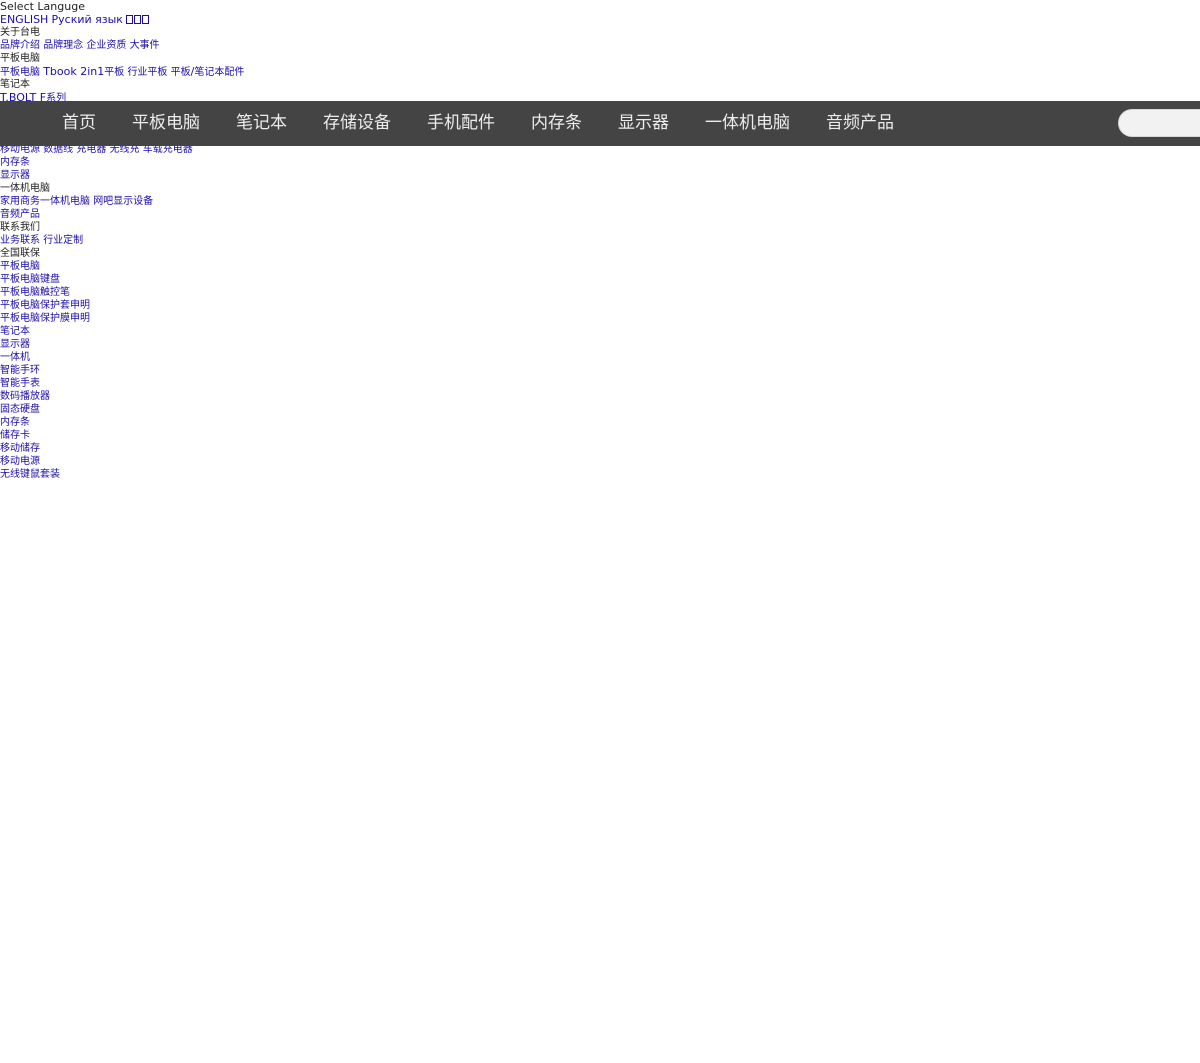 The width and height of the screenshot is (1200, 1063). I want to click on menu-notebook-heading: 笔记本, so click(15, 84).